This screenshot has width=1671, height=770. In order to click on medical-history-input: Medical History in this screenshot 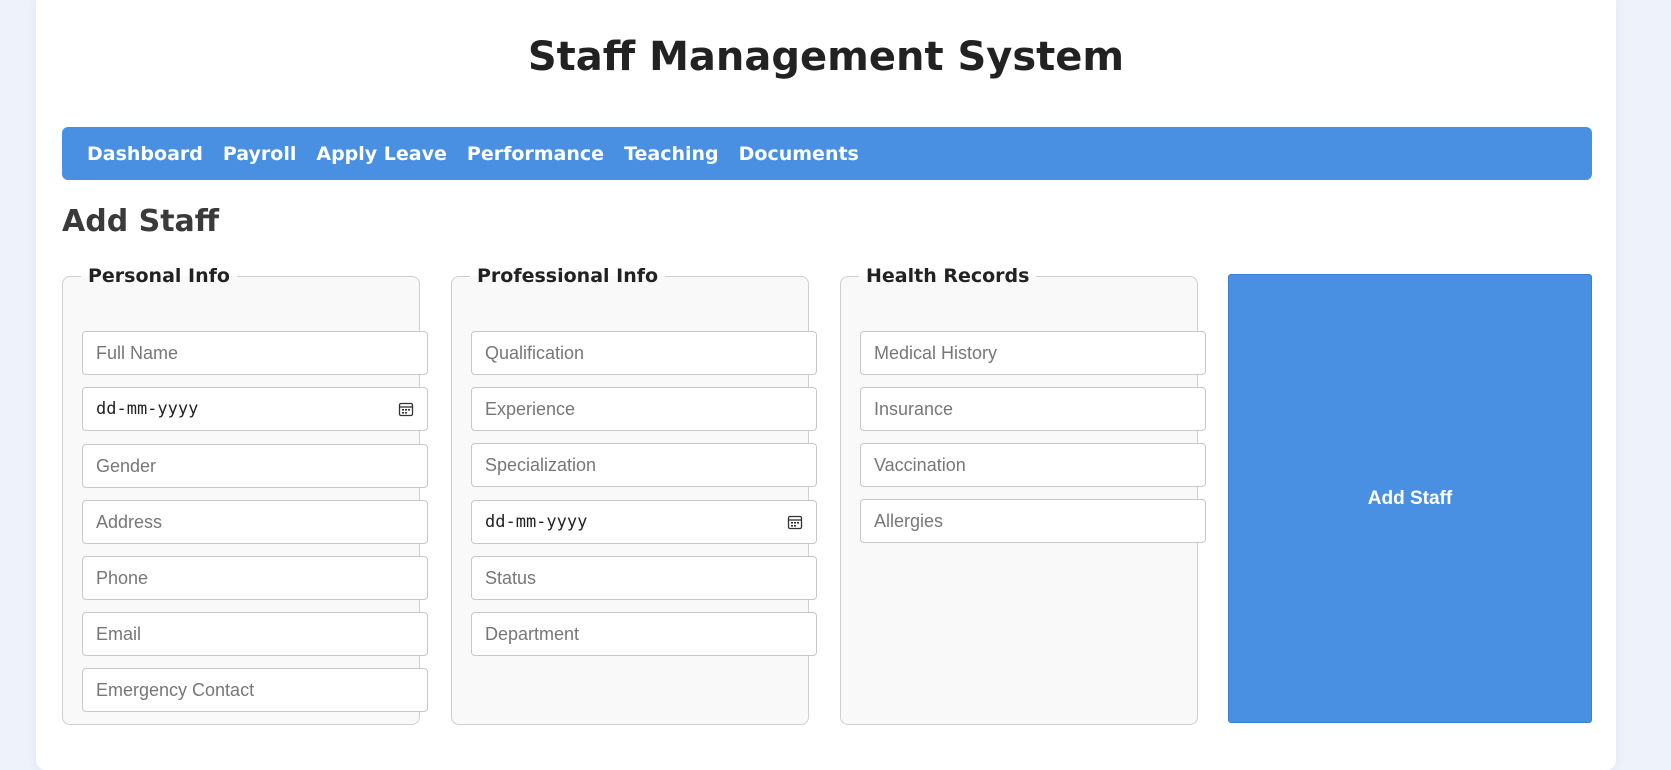, I will do `click(1033, 353)`.